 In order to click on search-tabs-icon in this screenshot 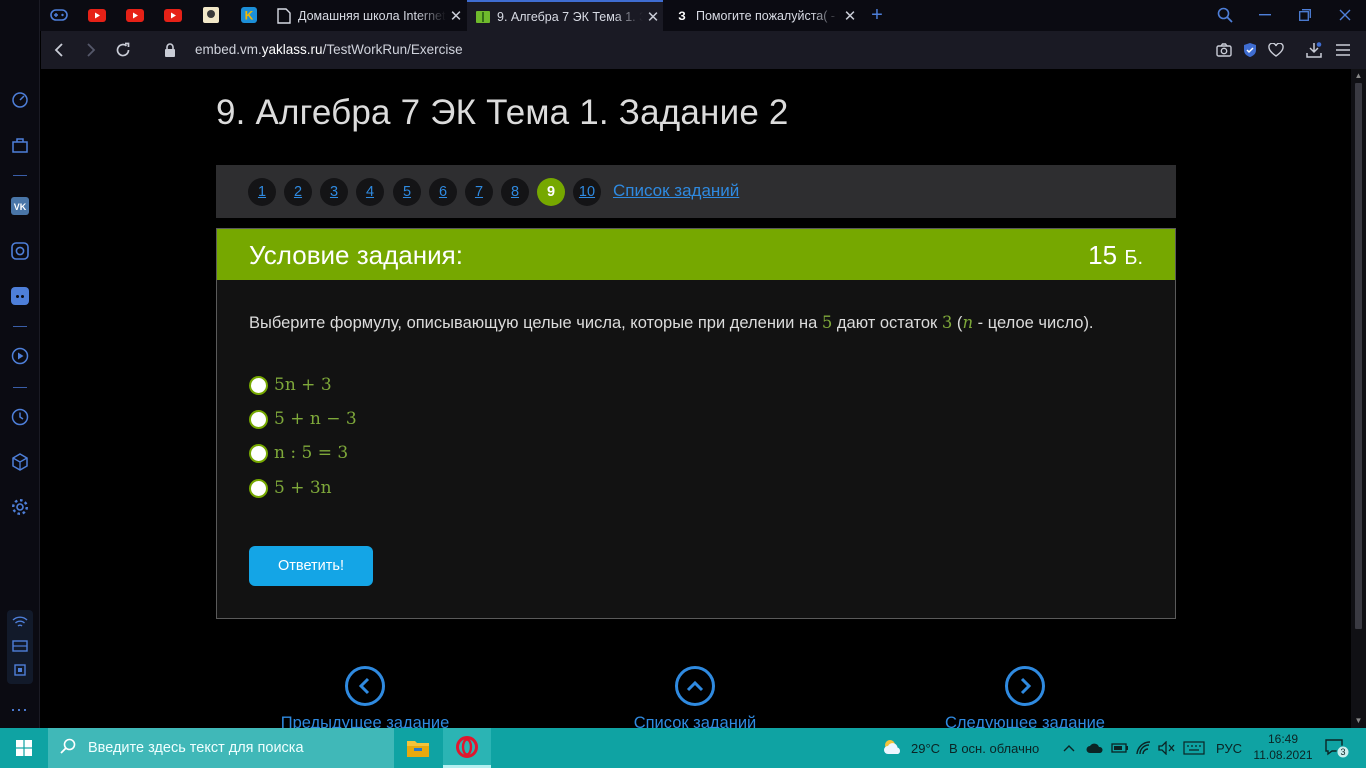, I will do `click(1225, 15)`.